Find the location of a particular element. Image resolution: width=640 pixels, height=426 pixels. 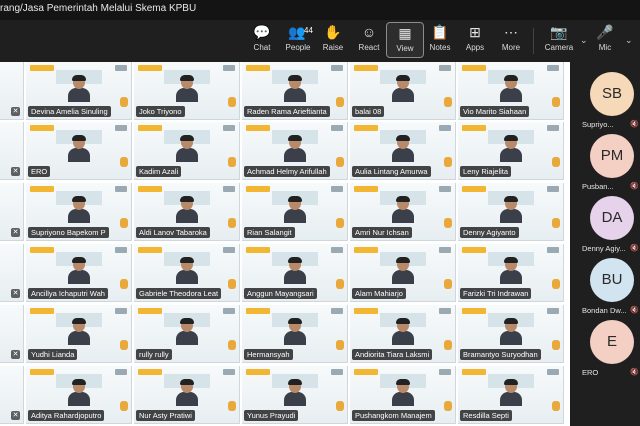

participant-tile: Hermansyah is located at coordinates (295, 334).